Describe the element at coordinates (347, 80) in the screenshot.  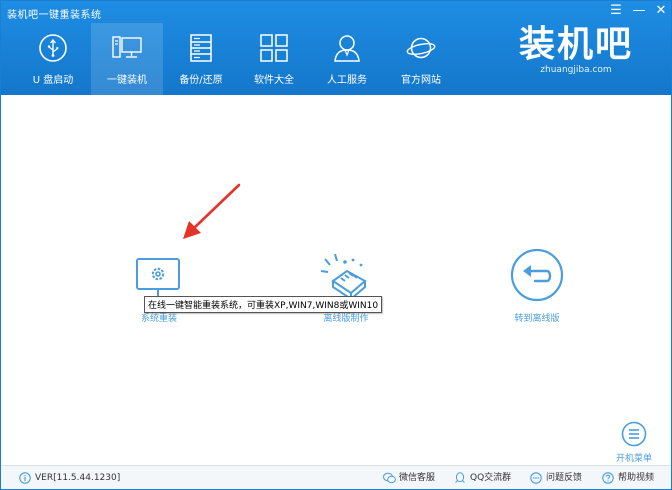
I see `nav-label: 人工服务` at that location.